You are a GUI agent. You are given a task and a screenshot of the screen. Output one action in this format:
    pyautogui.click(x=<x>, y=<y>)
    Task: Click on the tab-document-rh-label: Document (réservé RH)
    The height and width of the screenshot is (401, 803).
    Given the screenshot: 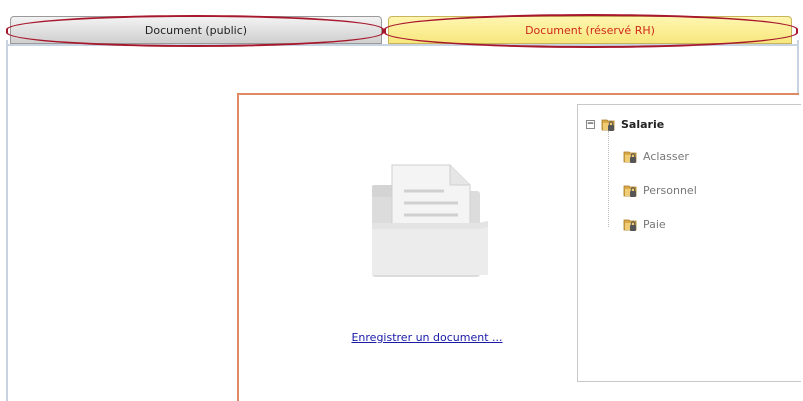 What is the action you would take?
    pyautogui.click(x=590, y=30)
    